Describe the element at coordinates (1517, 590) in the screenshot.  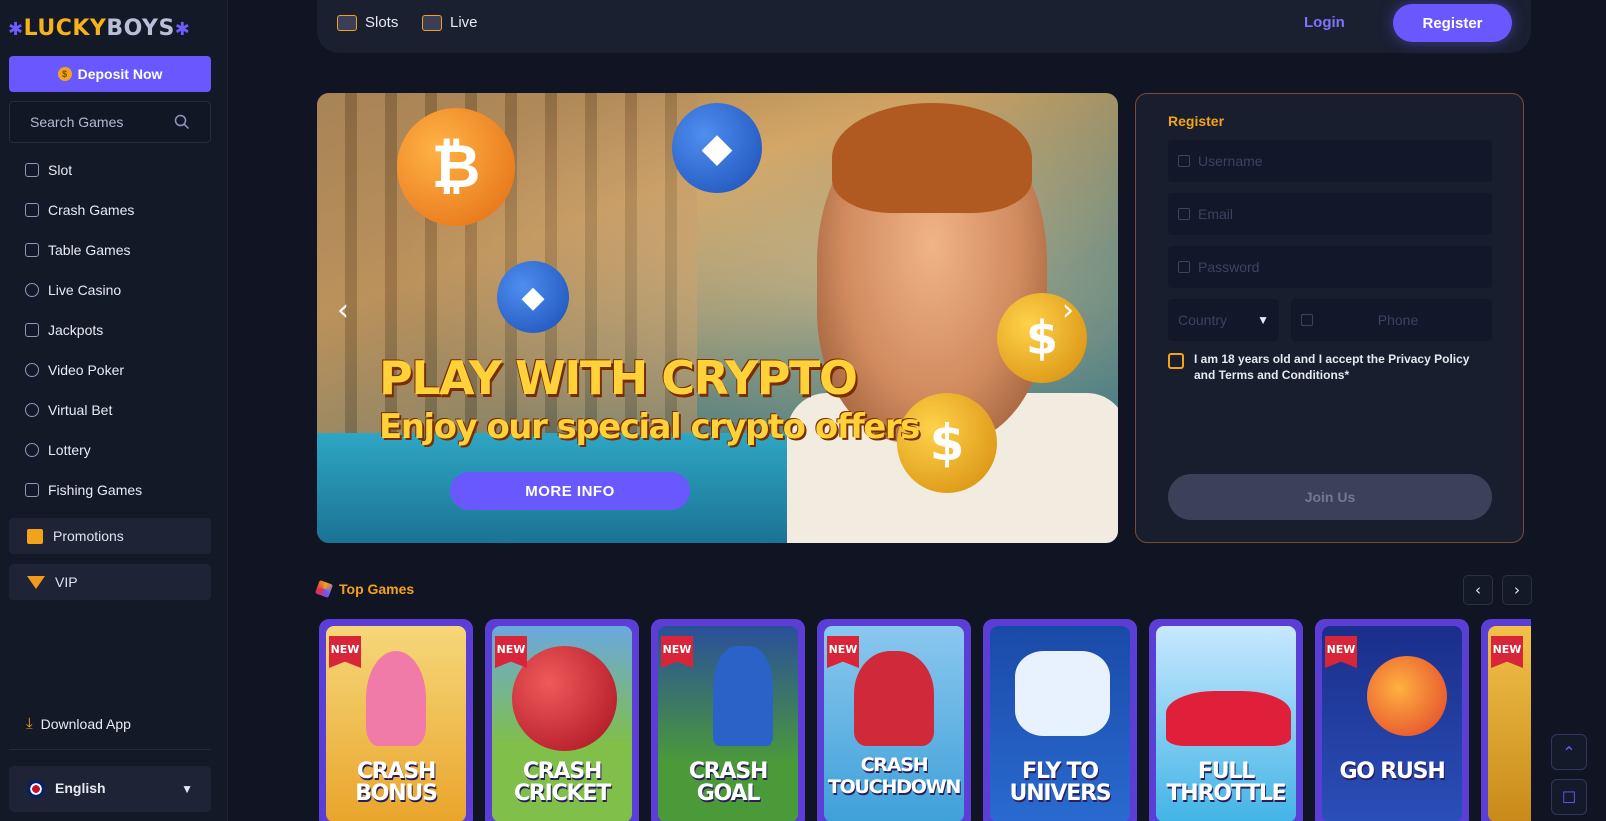
I see `games-next-button: ›` at that location.